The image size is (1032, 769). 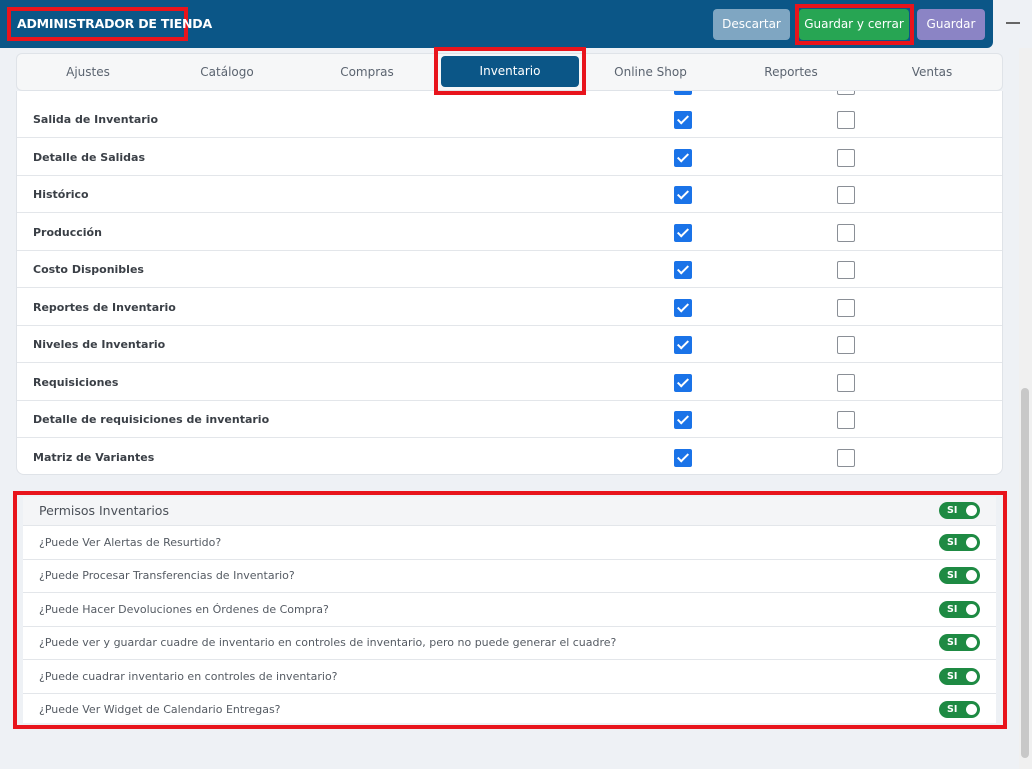 What do you see at coordinates (951, 24) in the screenshot?
I see `save-button: Guardar` at bounding box center [951, 24].